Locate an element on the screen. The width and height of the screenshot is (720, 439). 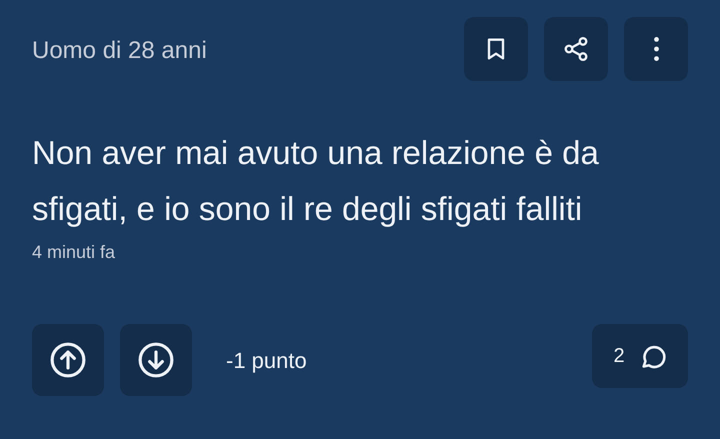
author-label: Uomo di 28 anni is located at coordinates (119, 51).